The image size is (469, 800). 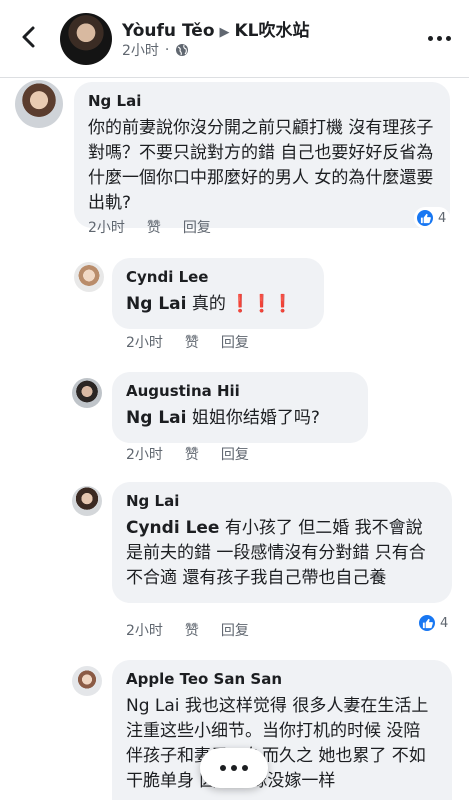 I want to click on comment-text: Ng Lai 真的 ❗❗❗, so click(x=210, y=304).